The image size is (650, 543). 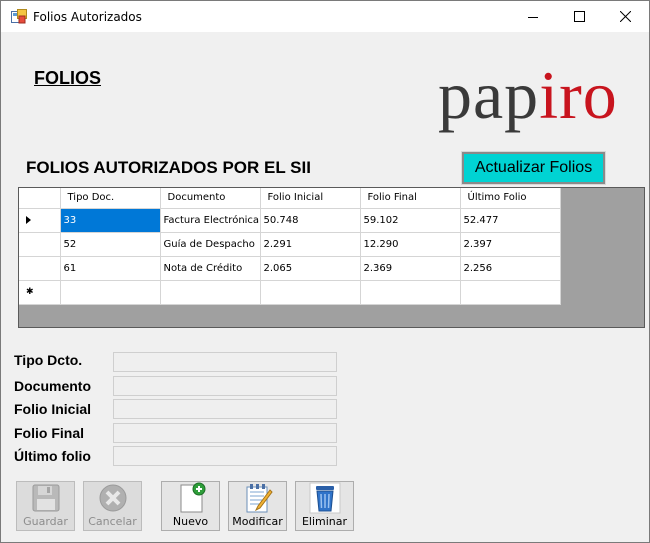 I want to click on label-documento: Documento, so click(x=52, y=386).